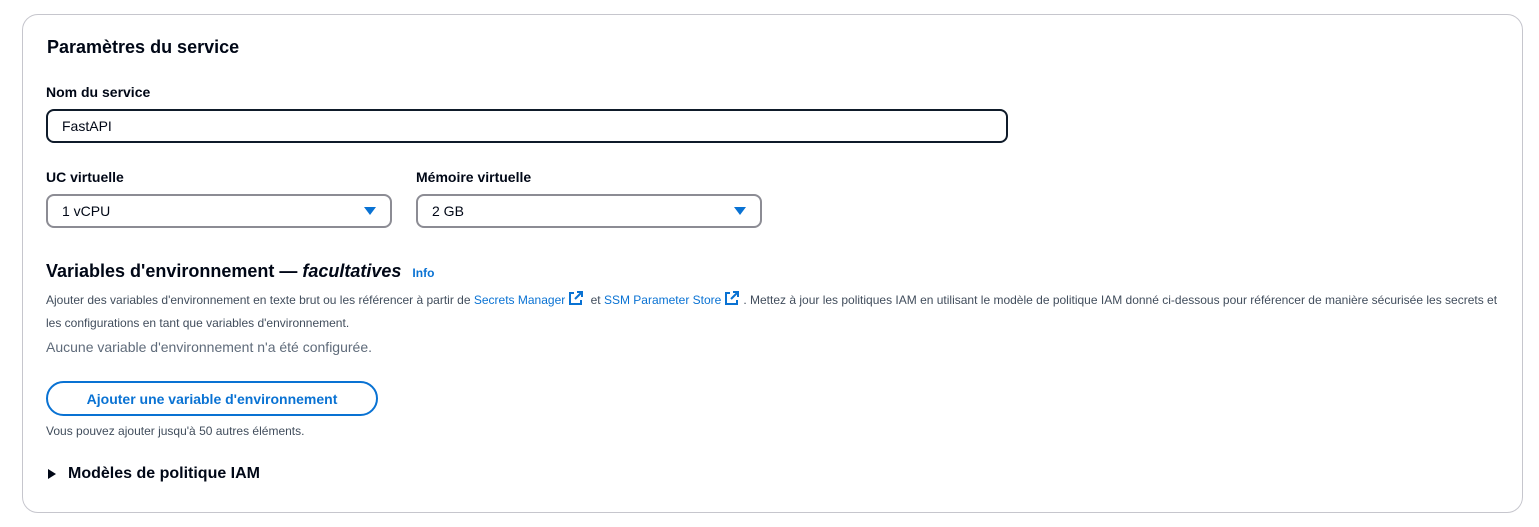 The image size is (1539, 527). What do you see at coordinates (98, 92) in the screenshot?
I see `service-name-label: Nom du service` at bounding box center [98, 92].